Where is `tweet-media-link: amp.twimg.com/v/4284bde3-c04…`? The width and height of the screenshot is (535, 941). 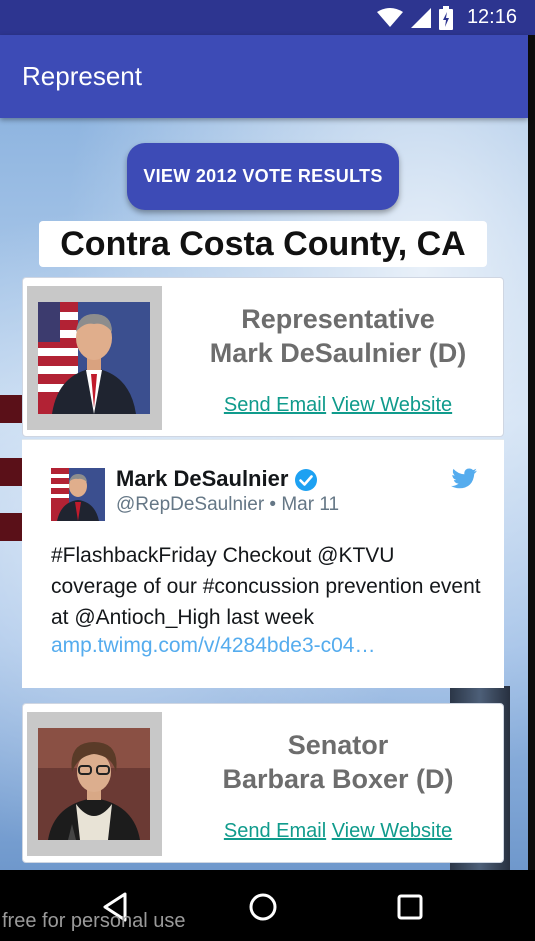 tweet-media-link: amp.twimg.com/v/4284bde3-c04… is located at coordinates (266, 646).